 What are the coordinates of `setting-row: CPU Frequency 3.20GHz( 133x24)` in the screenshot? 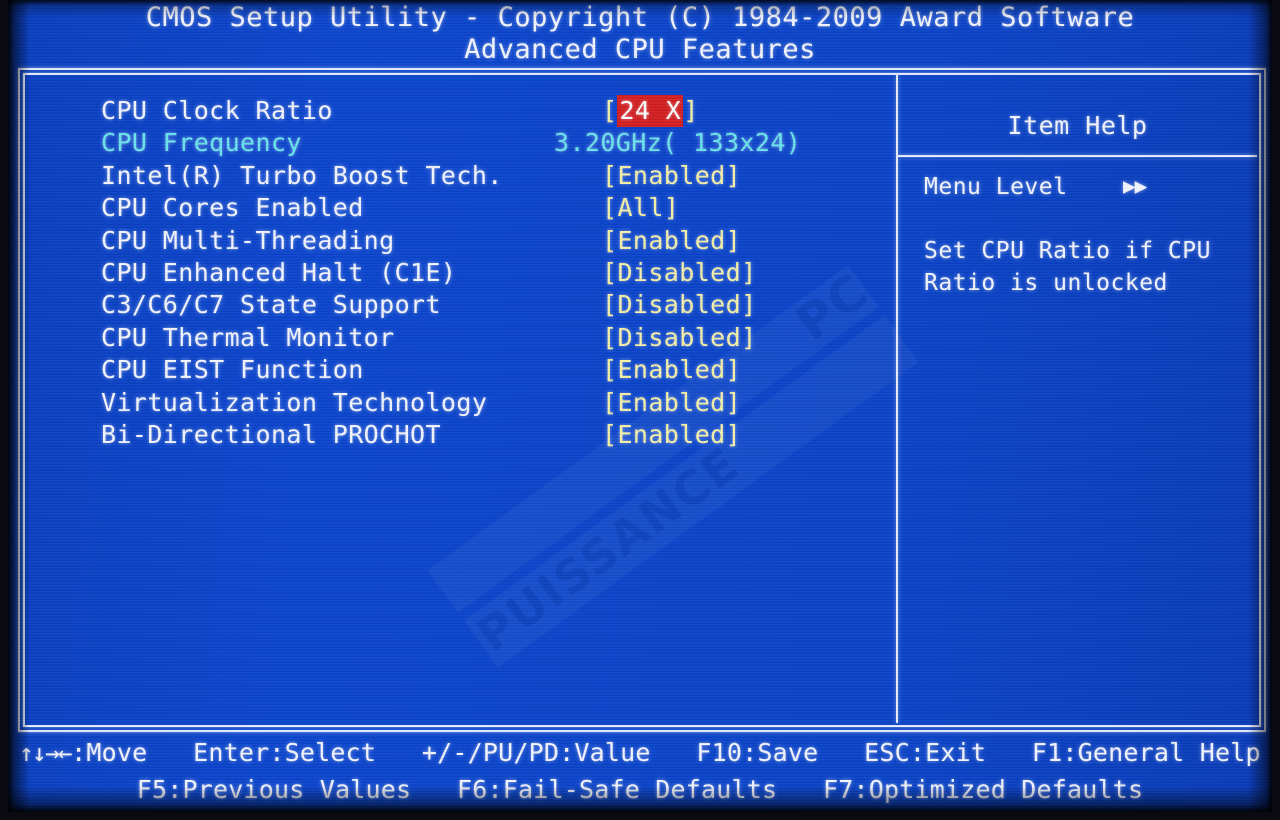 It's located at (452, 143).